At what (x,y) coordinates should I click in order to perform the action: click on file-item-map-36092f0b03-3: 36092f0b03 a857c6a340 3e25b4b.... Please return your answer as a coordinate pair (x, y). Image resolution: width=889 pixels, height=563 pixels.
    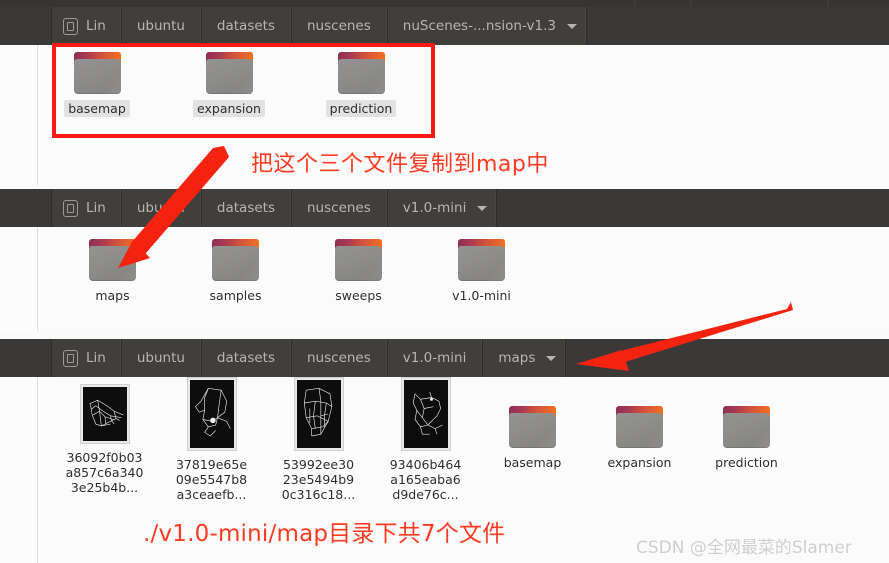
    Looking at the image, I should click on (104, 444).